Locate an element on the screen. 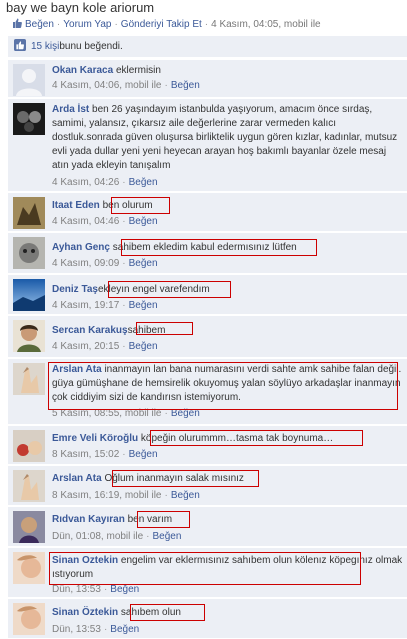 The height and width of the screenshot is (639, 407). comment-author: Okan Karaca is located at coordinates (82, 70).